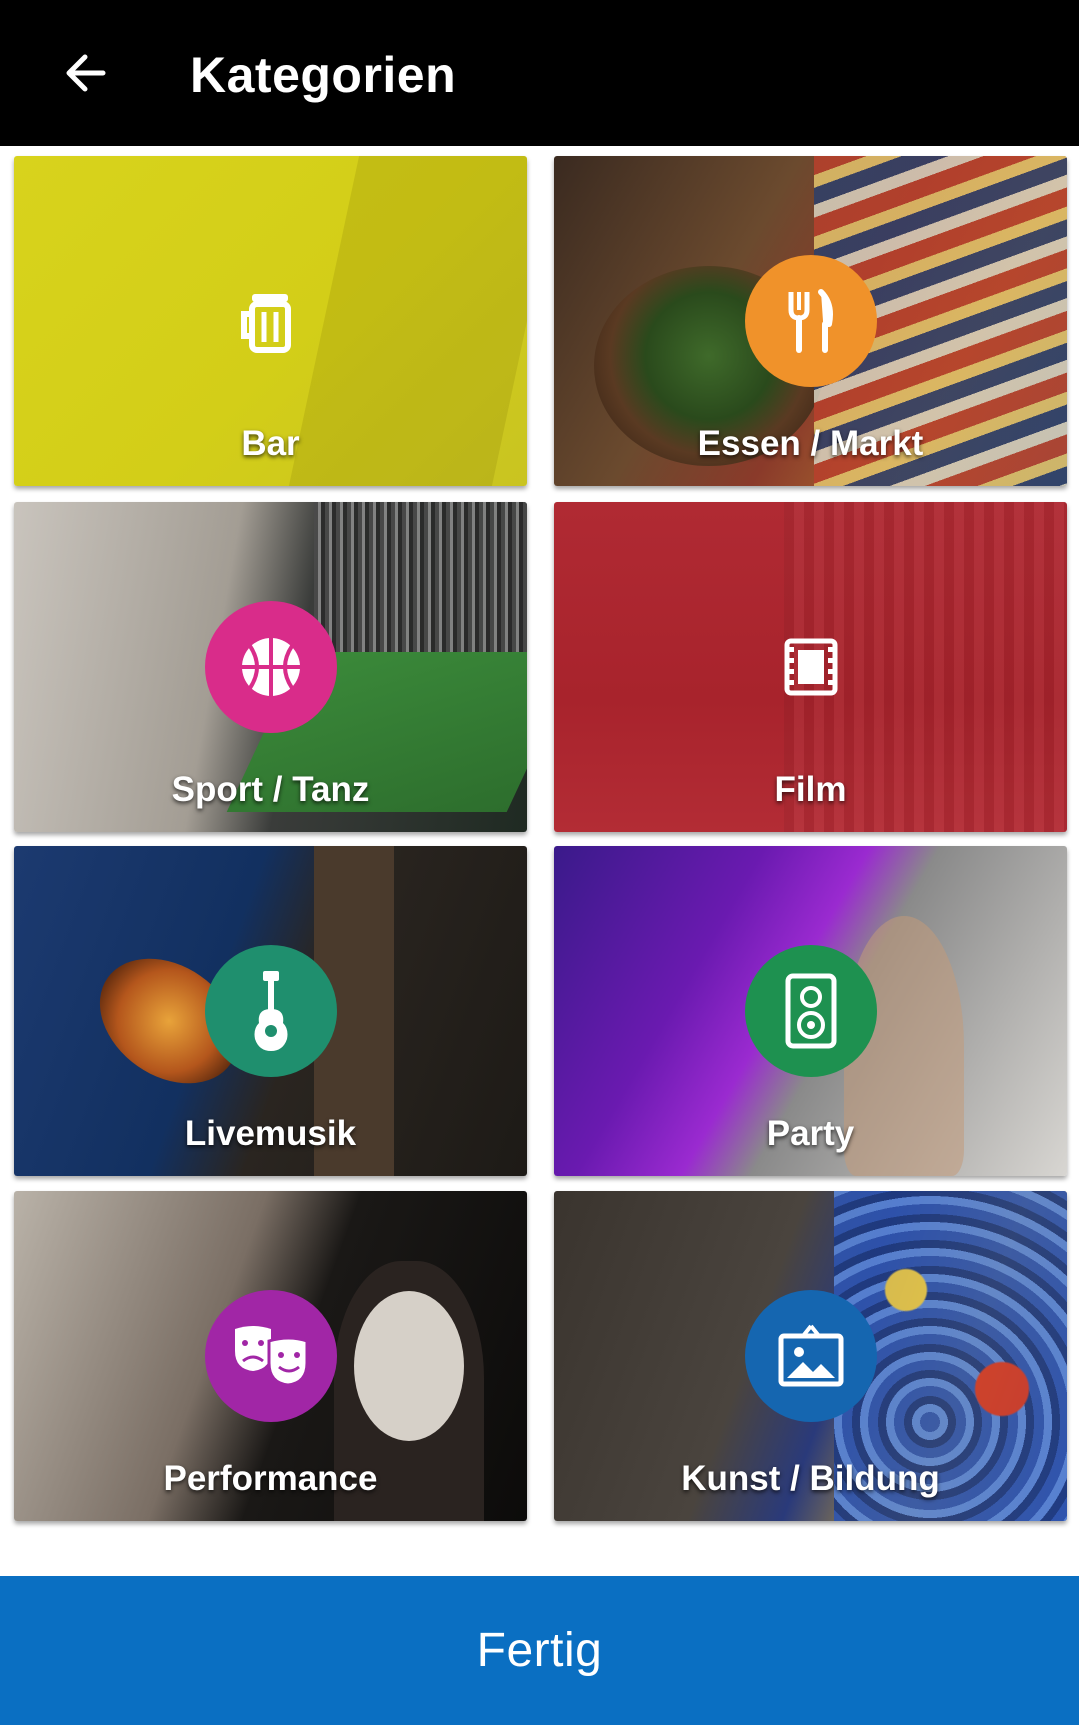  I want to click on category-label: Livemusik, so click(270, 1133).